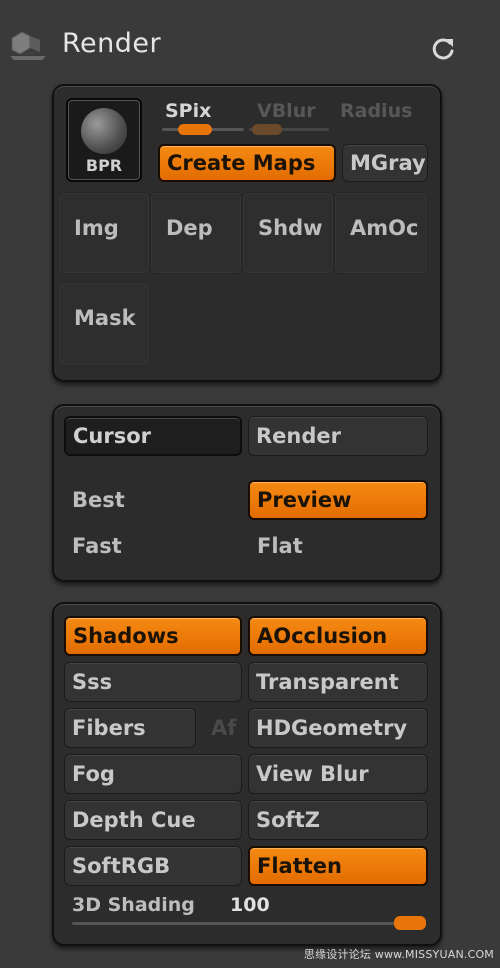 This screenshot has width=500, height=968. What do you see at coordinates (410, 923) in the screenshot?
I see `3d-shading-slider-knob` at bounding box center [410, 923].